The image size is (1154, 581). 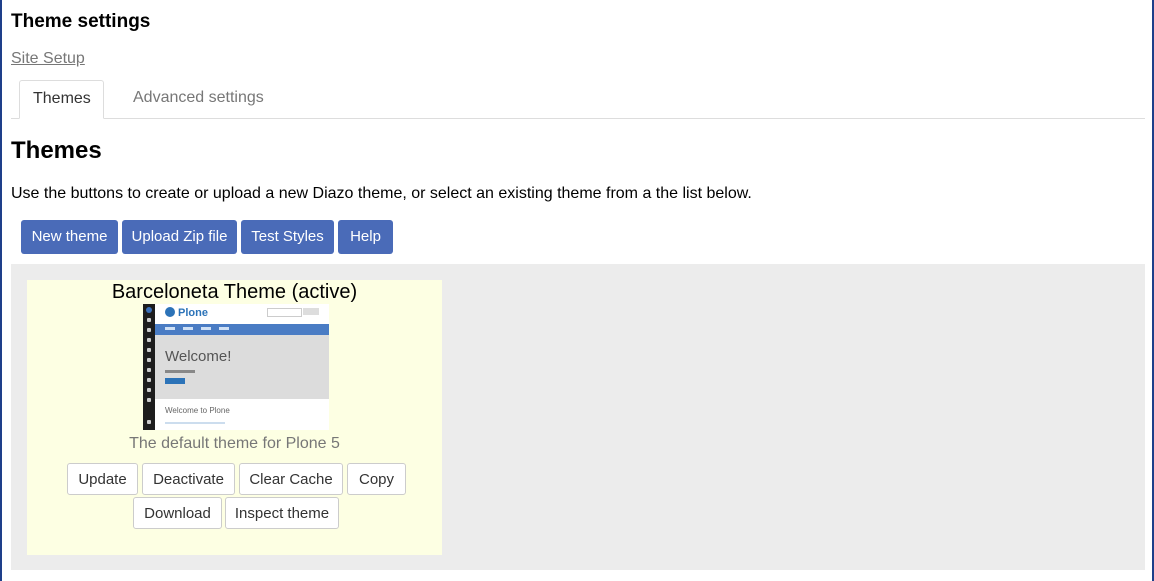 What do you see at coordinates (170, 312) in the screenshot?
I see `plone-logo-icon` at bounding box center [170, 312].